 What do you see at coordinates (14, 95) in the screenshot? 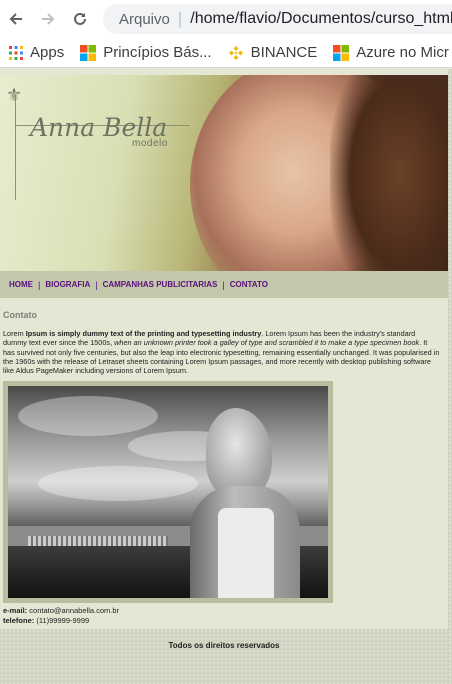
I see `fleur-de-lis-icon: ⚜` at bounding box center [14, 95].